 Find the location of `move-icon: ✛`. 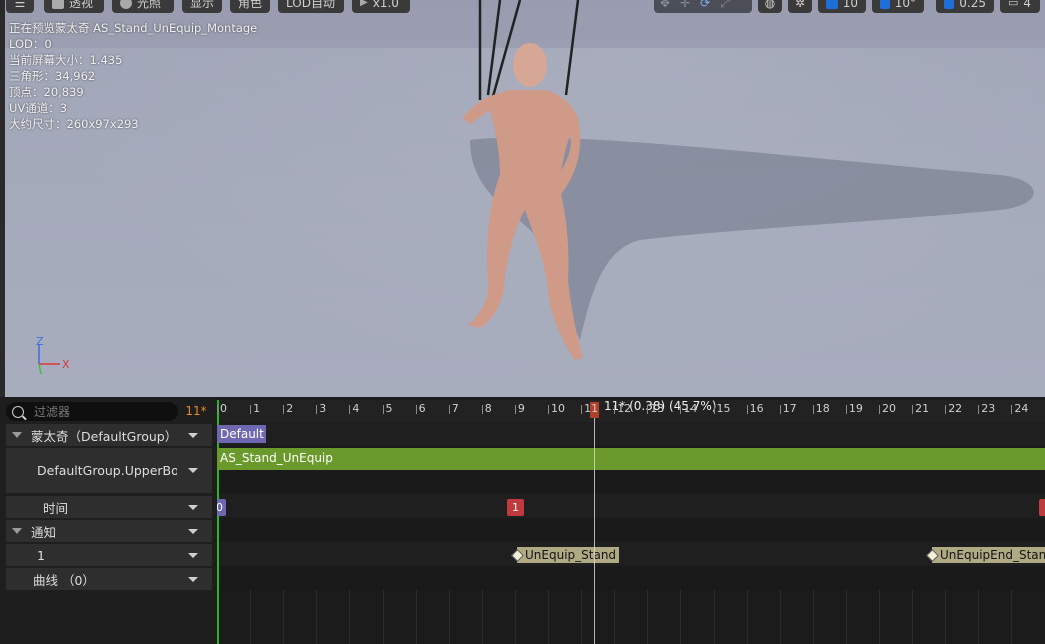

move-icon: ✛ is located at coordinates (685, 6).